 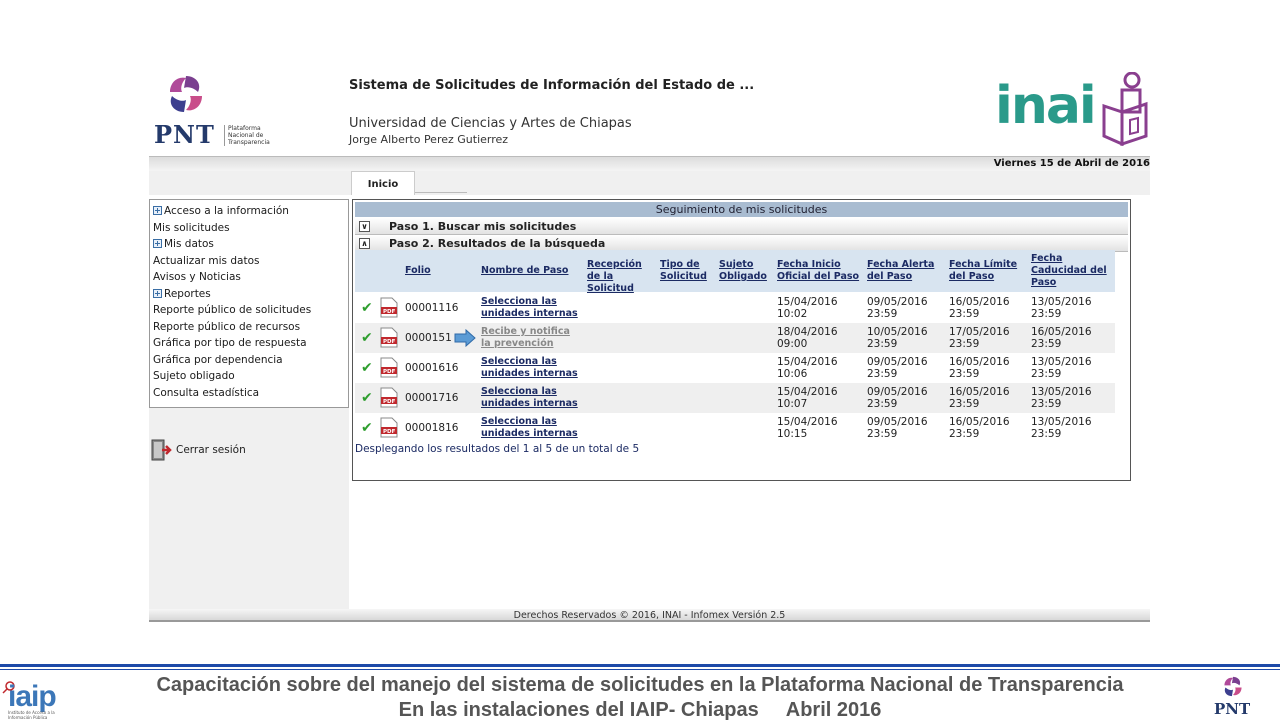 What do you see at coordinates (432, 368) in the screenshot?
I see `folio-value: 00001616` at bounding box center [432, 368].